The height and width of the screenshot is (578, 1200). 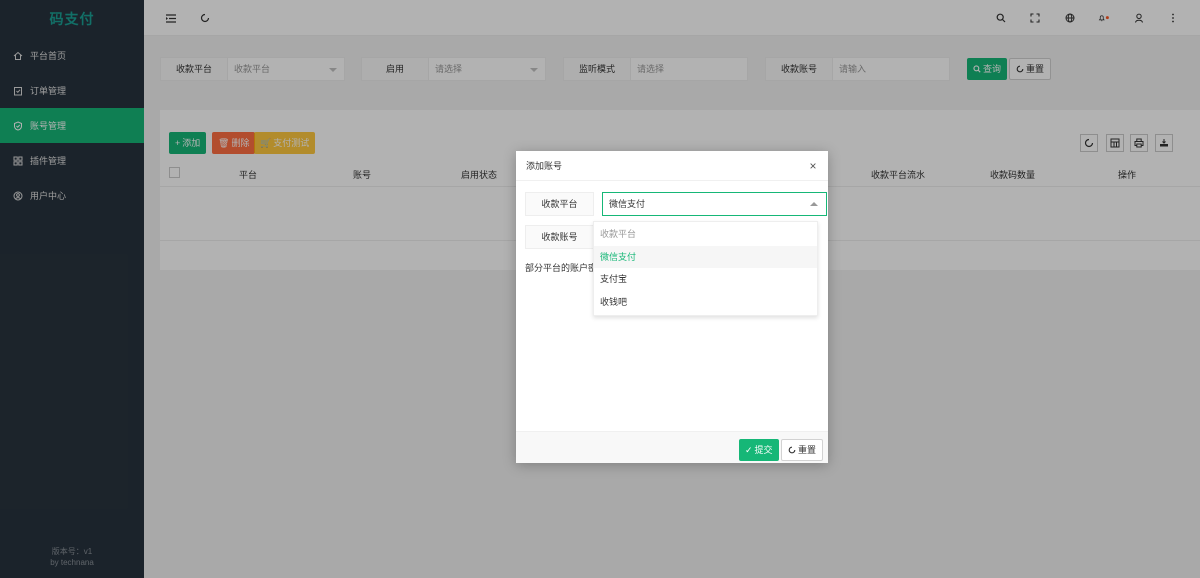 I want to click on dialog-title: 添加账号, so click(x=672, y=166).